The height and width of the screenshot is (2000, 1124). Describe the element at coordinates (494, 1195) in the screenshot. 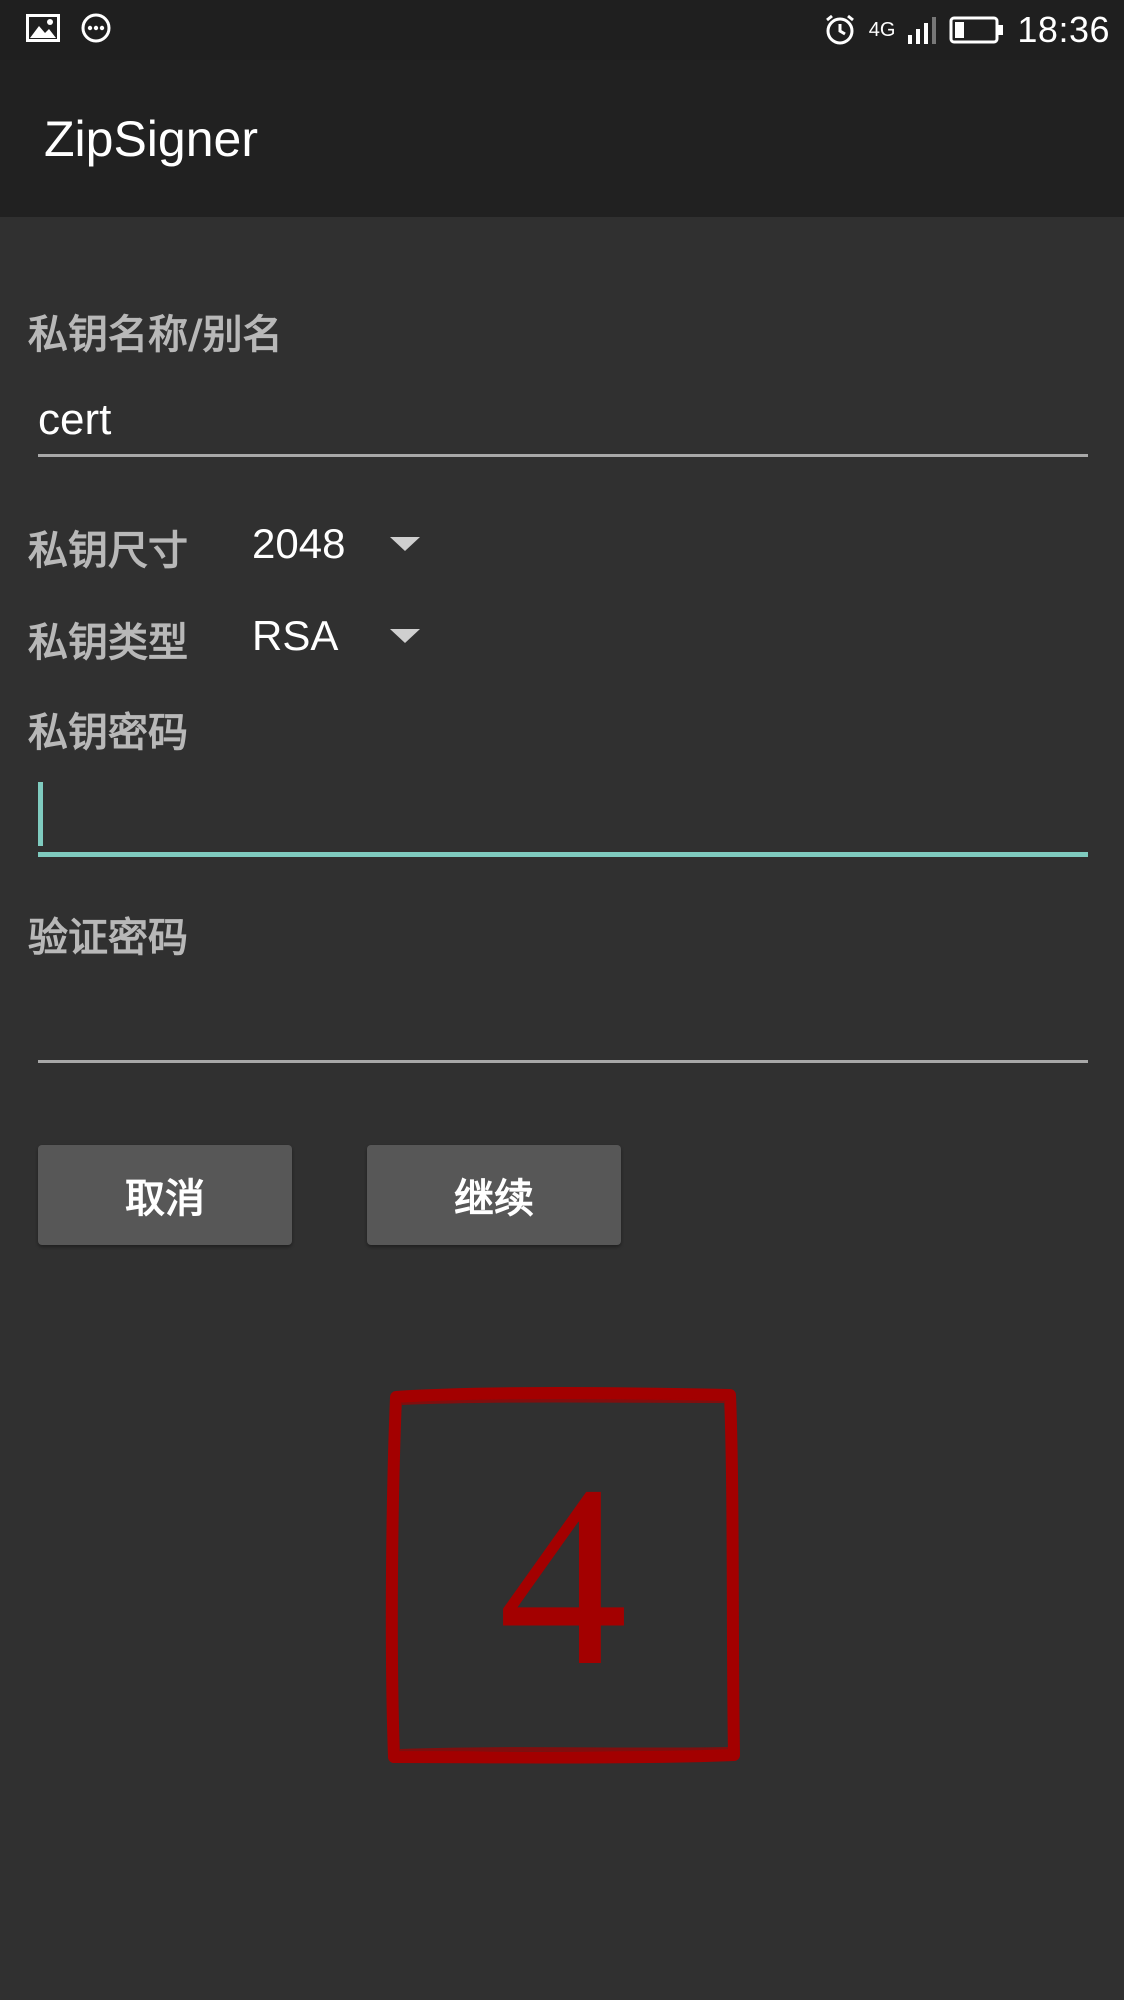

I see `continue-button: 继续` at that location.